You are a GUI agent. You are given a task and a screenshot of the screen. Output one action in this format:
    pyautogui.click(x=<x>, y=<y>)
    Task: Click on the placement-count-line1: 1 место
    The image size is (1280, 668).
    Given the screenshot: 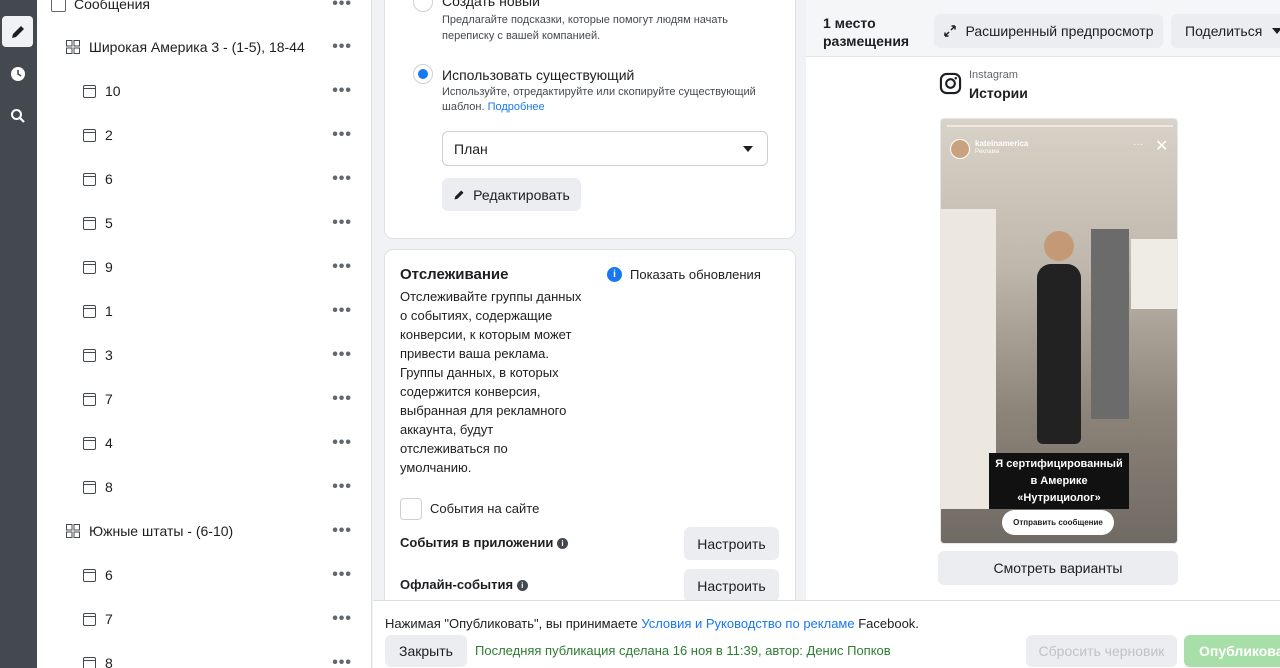 What is the action you would take?
    pyautogui.click(x=849, y=23)
    